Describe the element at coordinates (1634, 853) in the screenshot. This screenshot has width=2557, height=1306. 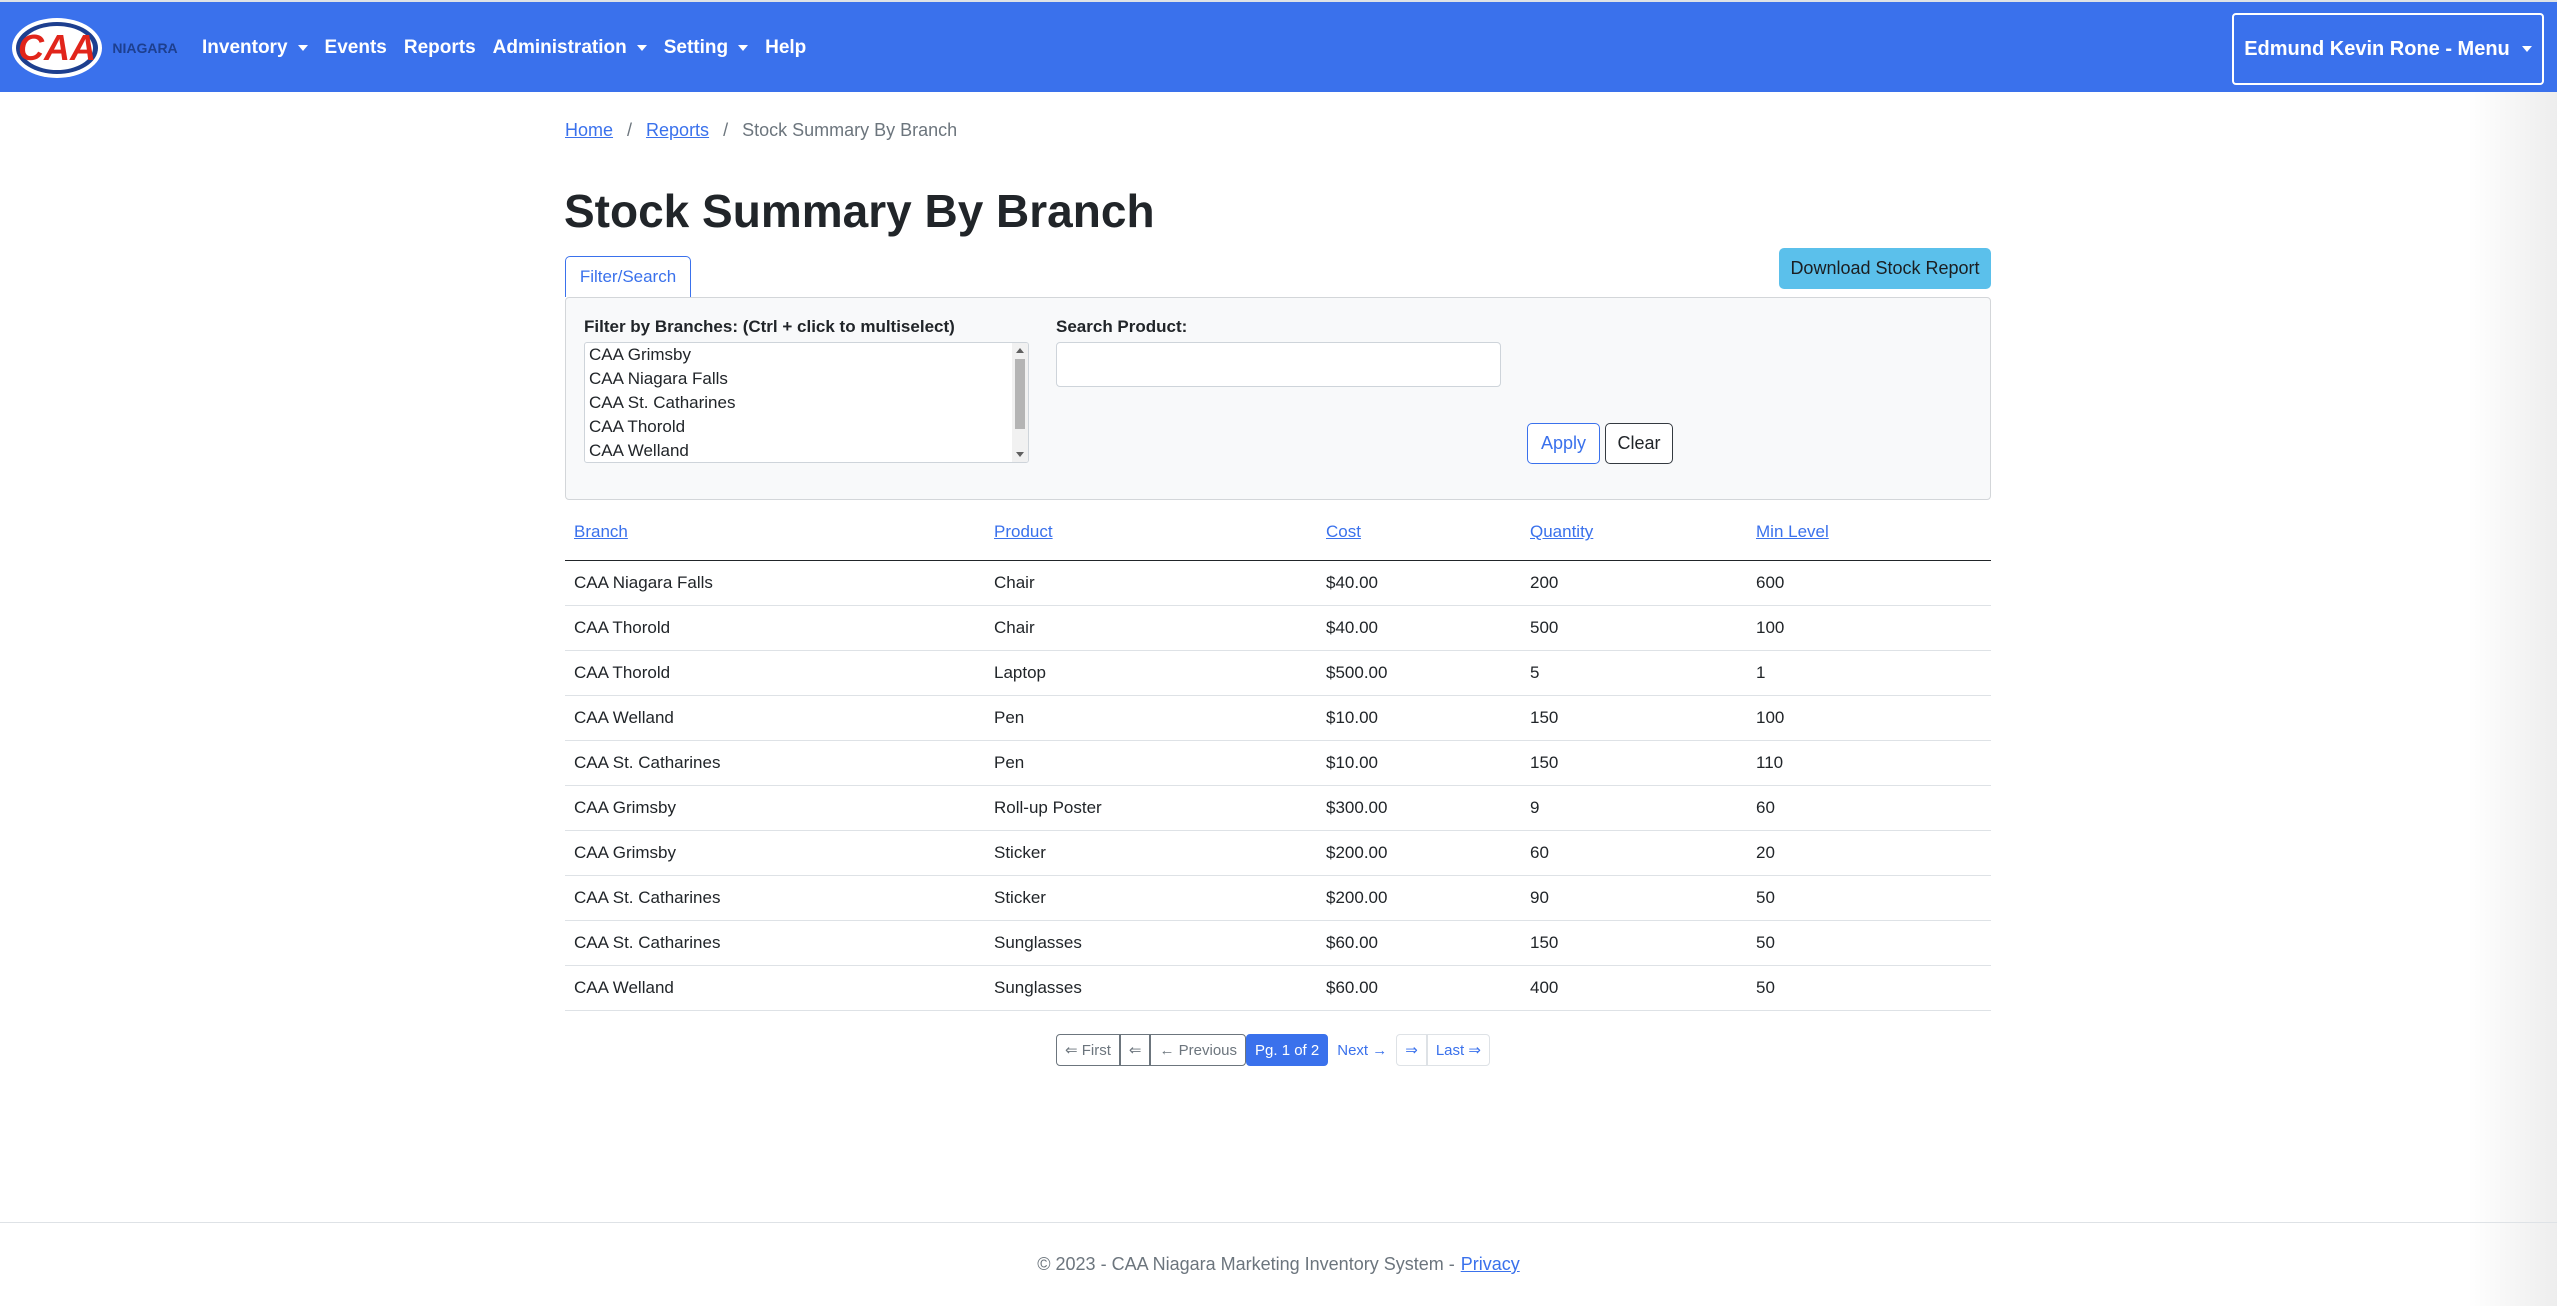
I see `cell-quantity: 60` at that location.